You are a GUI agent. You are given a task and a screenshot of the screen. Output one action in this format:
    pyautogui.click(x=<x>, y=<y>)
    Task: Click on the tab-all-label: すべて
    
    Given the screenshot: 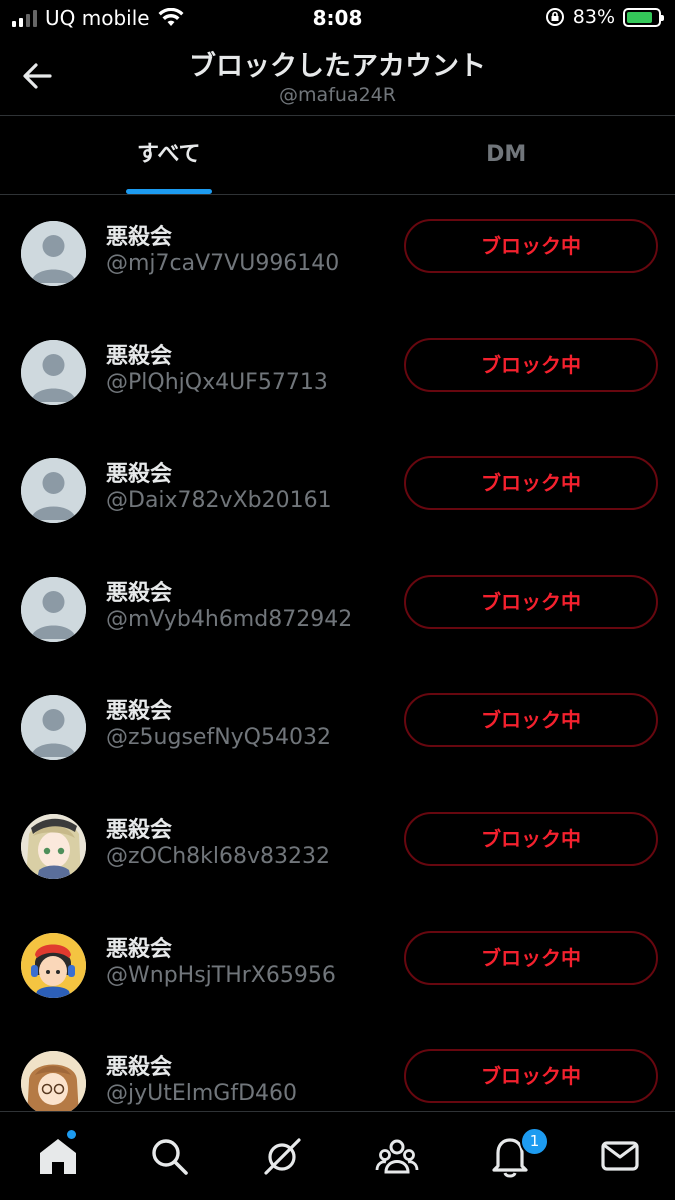 What is the action you would take?
    pyautogui.click(x=168, y=154)
    